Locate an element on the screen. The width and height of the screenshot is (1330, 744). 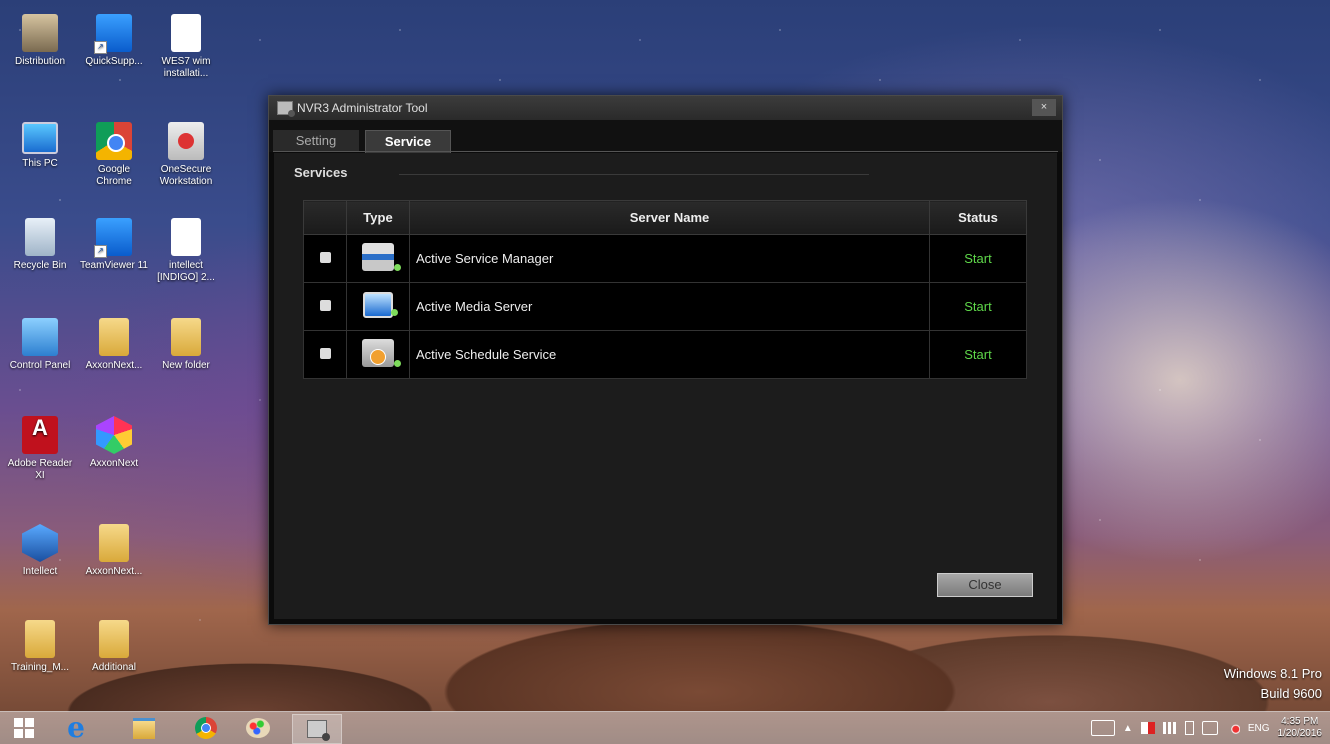
desktop-icon-intellect: Intellect is located at coordinates (40, 551).